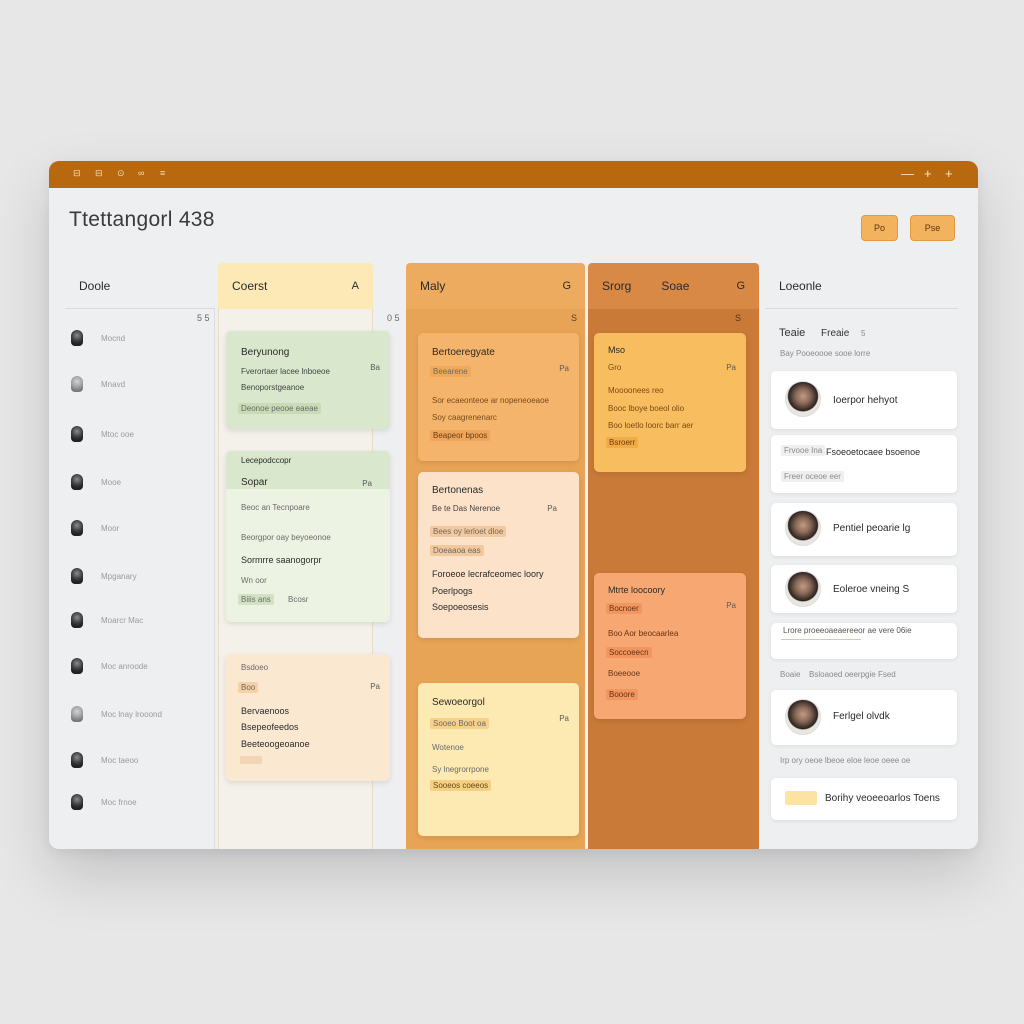  I want to click on person-card: Ferlgel olvdk, so click(864, 717).